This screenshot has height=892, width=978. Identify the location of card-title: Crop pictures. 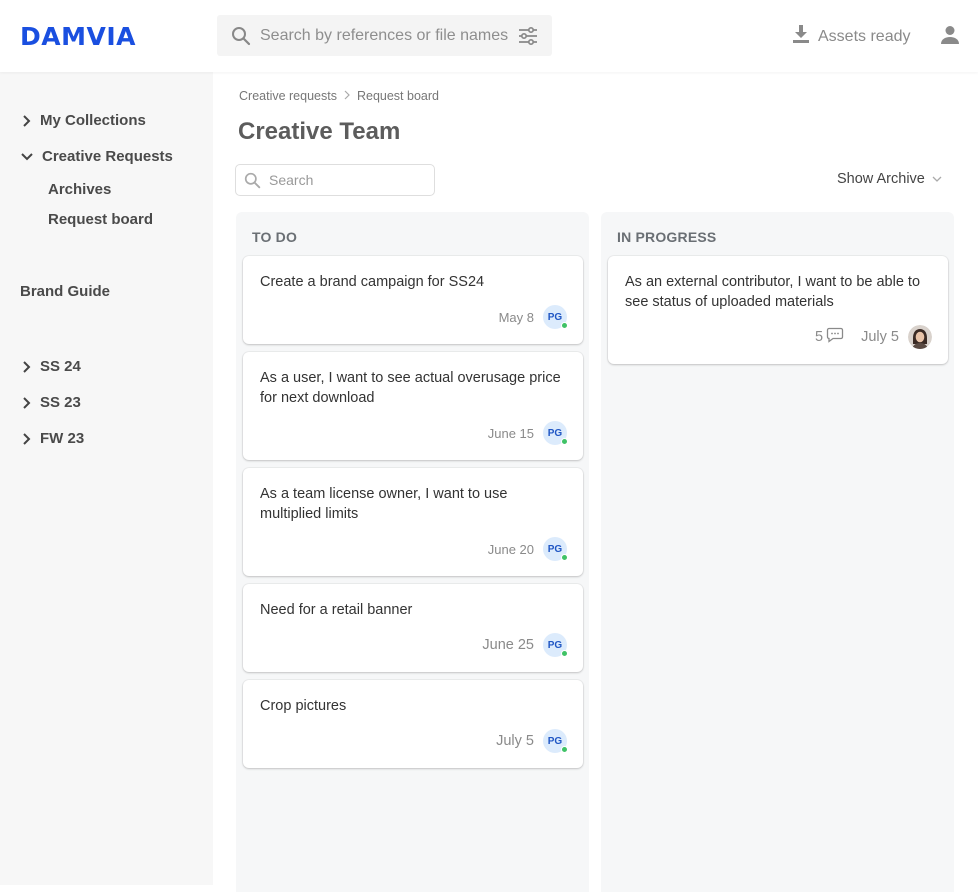
(303, 706).